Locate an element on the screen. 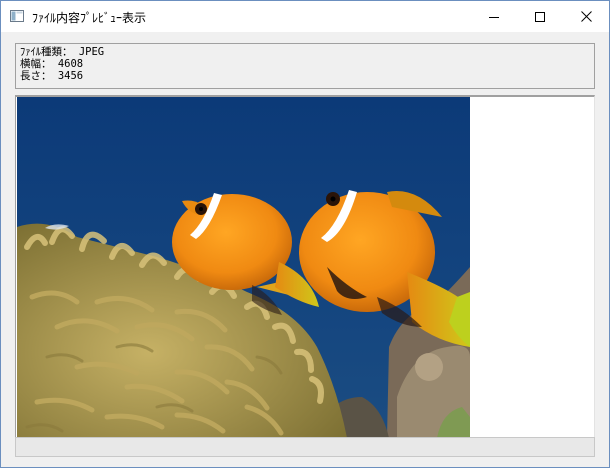  close-icon is located at coordinates (586, 16).